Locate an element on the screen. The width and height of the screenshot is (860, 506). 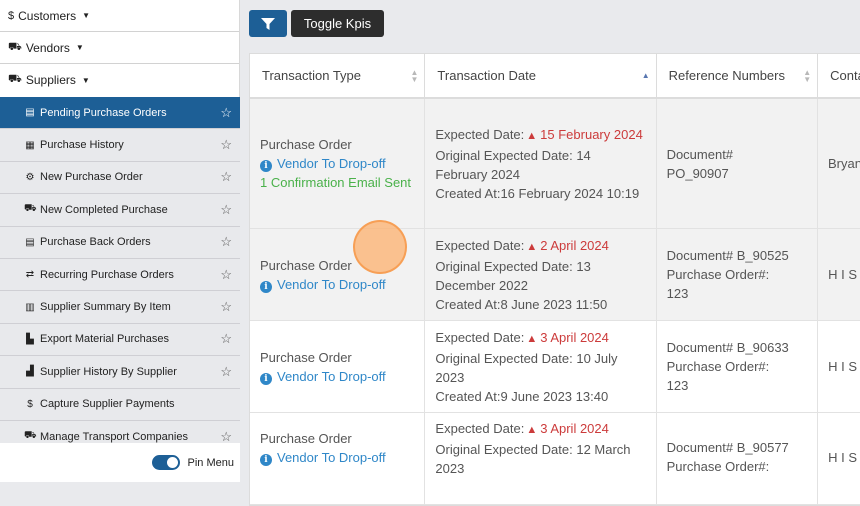
column-header-reference-numbers: Reference Numbers ▲ ▼ is located at coordinates (738, 75).